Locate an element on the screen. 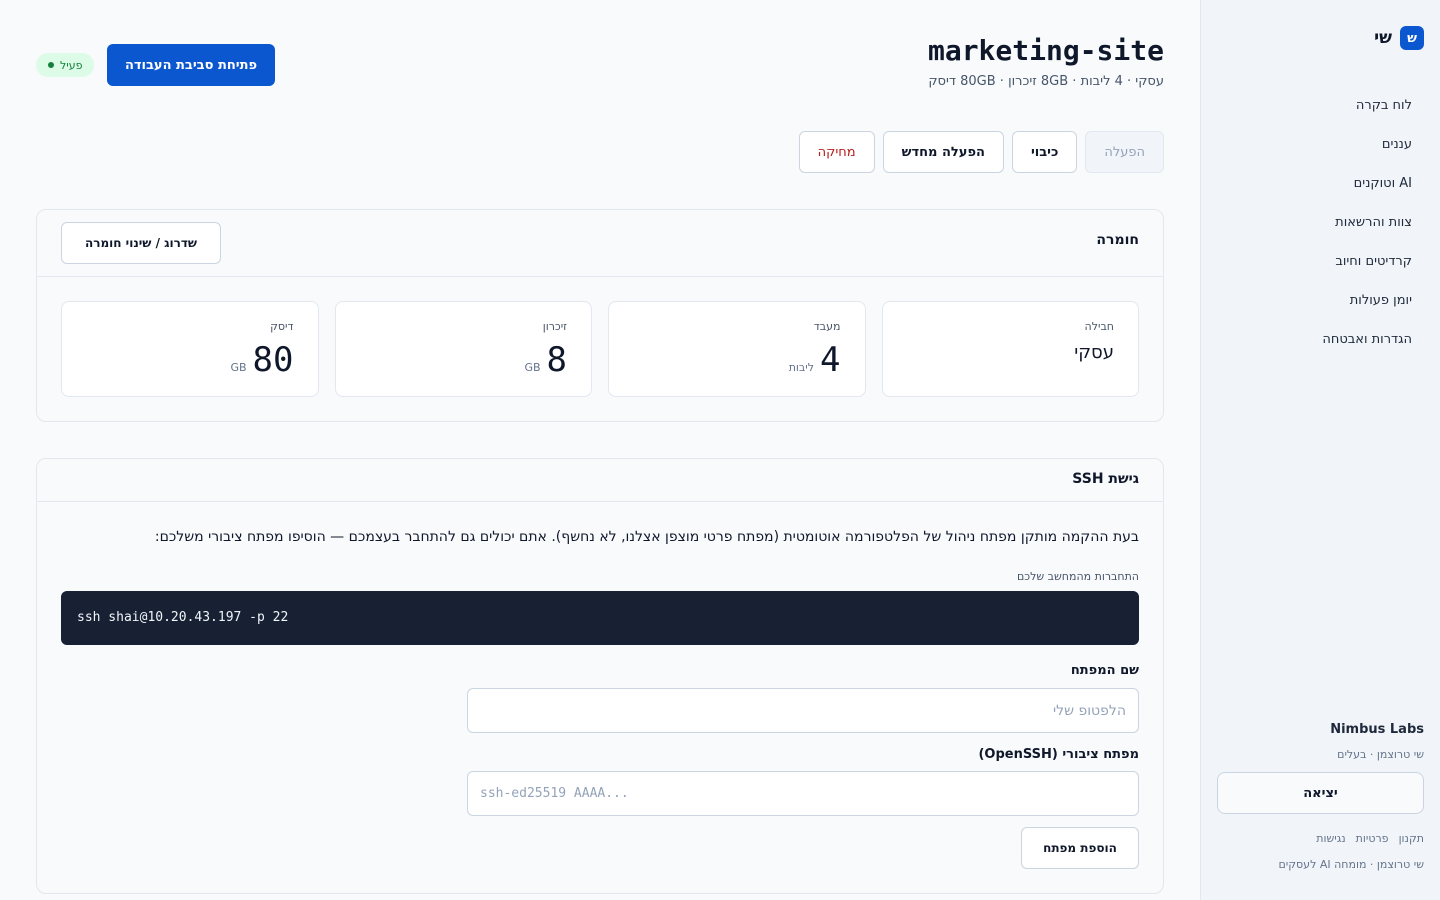 The height and width of the screenshot is (900, 1440). footer-link-accessibility: נגישות is located at coordinates (1330, 838).